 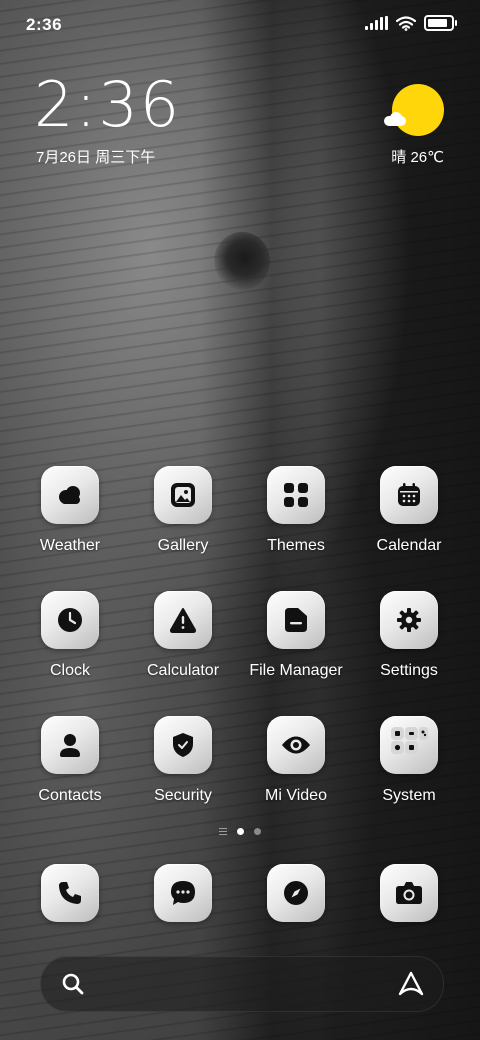 I want to click on search-bar, so click(x=242, y=984).